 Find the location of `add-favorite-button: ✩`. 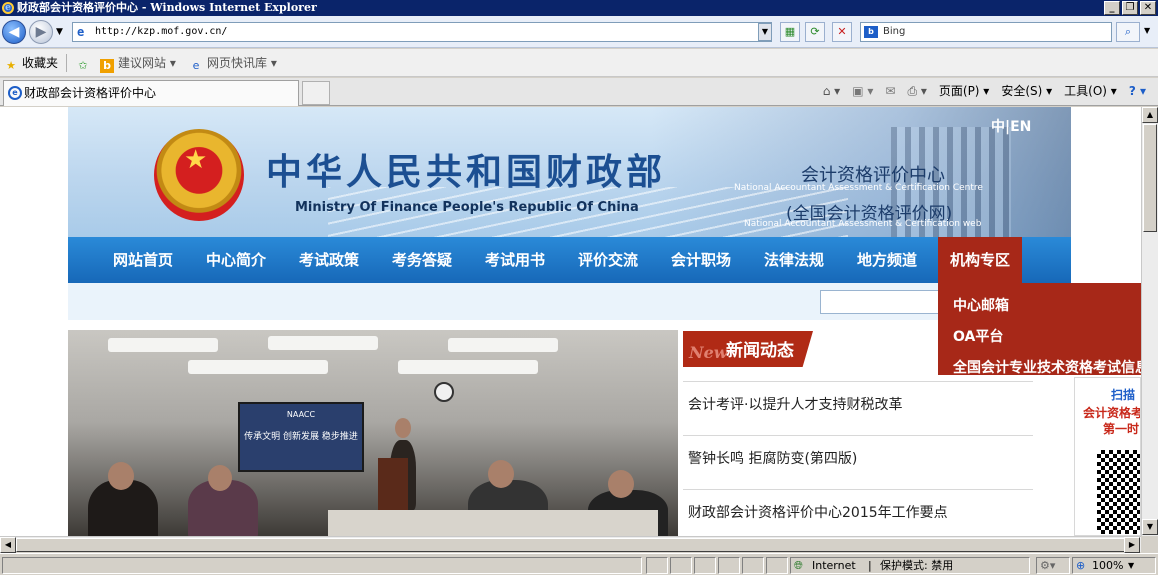

add-favorite-button: ✩ is located at coordinates (85, 64).